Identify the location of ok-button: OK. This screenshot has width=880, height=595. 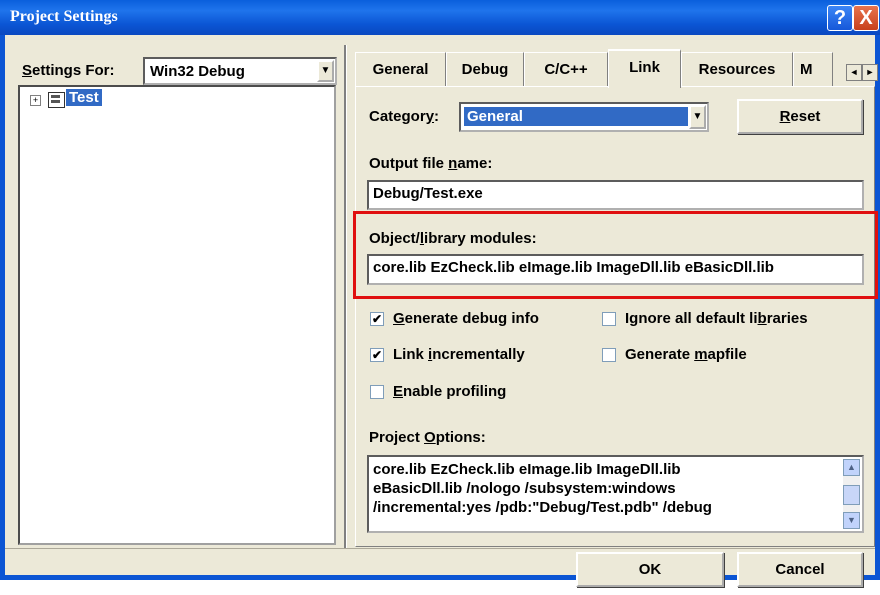
(650, 569).